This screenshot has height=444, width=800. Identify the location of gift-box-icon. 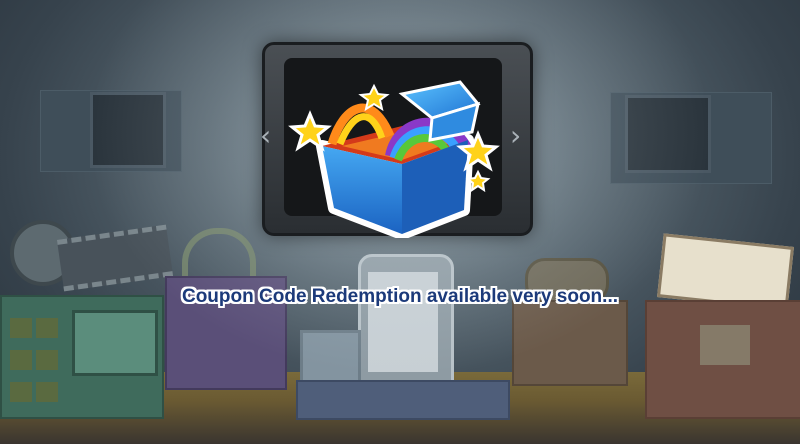
(394, 159).